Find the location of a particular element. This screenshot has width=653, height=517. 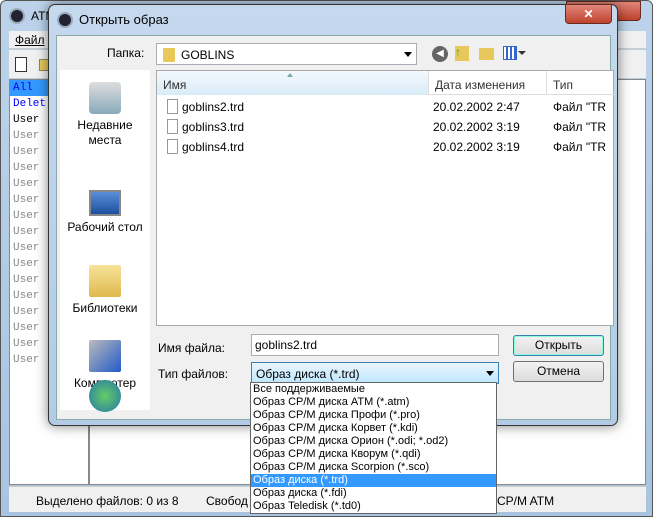

libraries-icon is located at coordinates (105, 281).